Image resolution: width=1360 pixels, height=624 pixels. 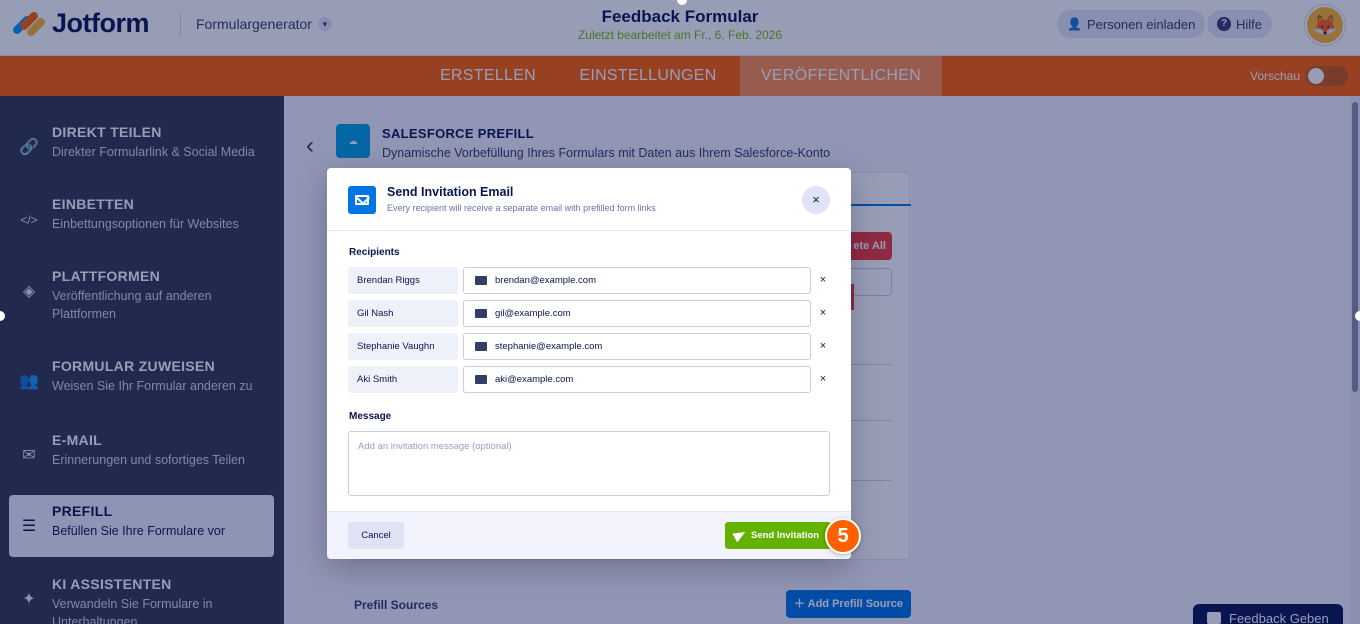 What do you see at coordinates (1357, 316) in the screenshot?
I see `resize-handle` at bounding box center [1357, 316].